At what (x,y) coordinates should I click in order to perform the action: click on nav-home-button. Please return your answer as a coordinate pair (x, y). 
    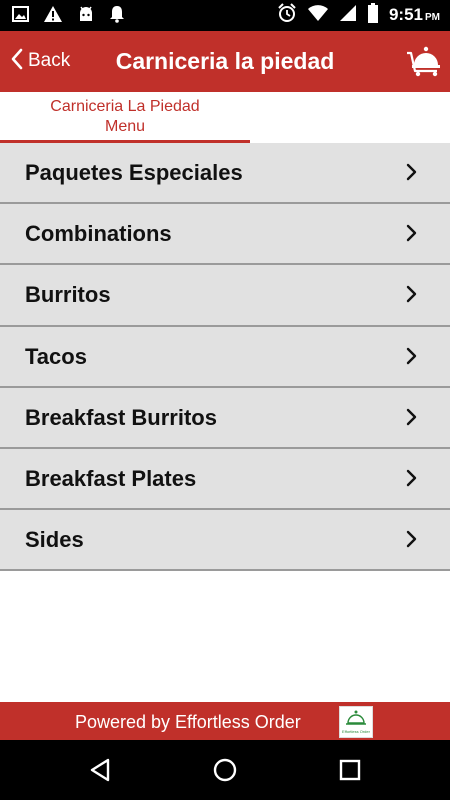
    Looking at the image, I should click on (225, 770).